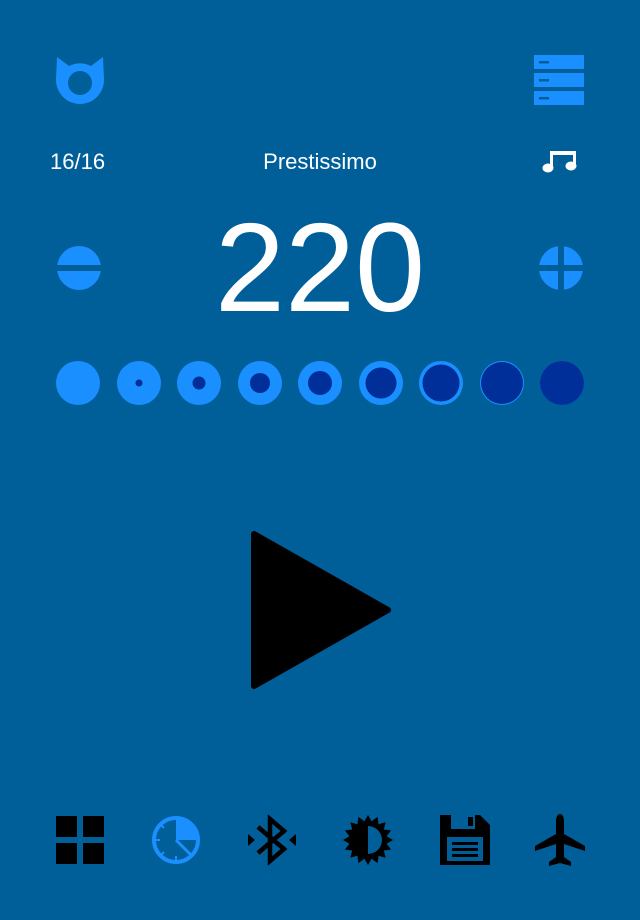 The height and width of the screenshot is (920, 640). Describe the element at coordinates (561, 268) in the screenshot. I see `plus-circle-icon` at that location.